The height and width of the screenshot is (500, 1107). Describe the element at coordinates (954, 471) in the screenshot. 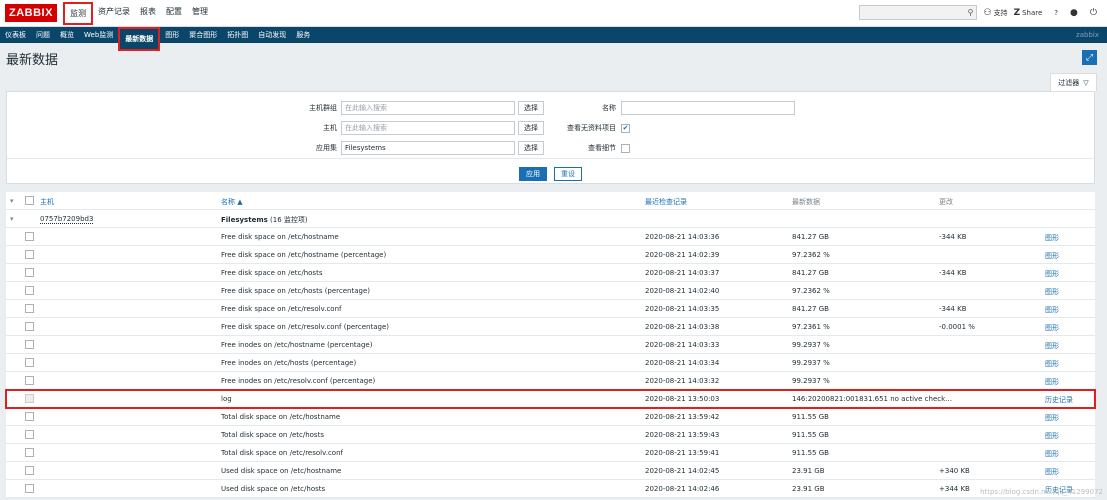

I see `item-change: +340 KB` at that location.